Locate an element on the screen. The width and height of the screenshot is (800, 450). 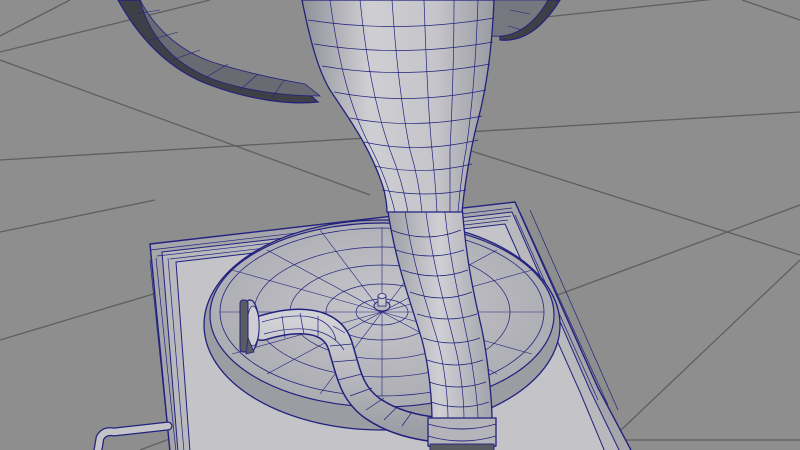
horn-collar is located at coordinates (462, 433).